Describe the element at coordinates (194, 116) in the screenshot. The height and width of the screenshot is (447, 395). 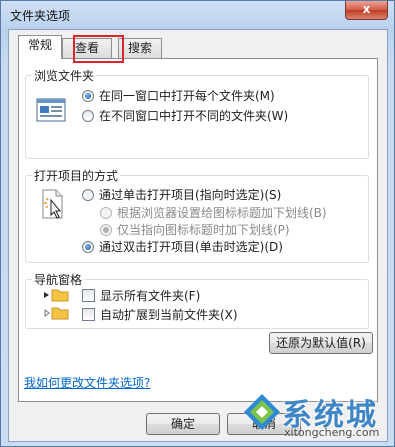
I see `browse-new-window-label: 在不同窗口中打开不同的文件夹(W)` at that location.